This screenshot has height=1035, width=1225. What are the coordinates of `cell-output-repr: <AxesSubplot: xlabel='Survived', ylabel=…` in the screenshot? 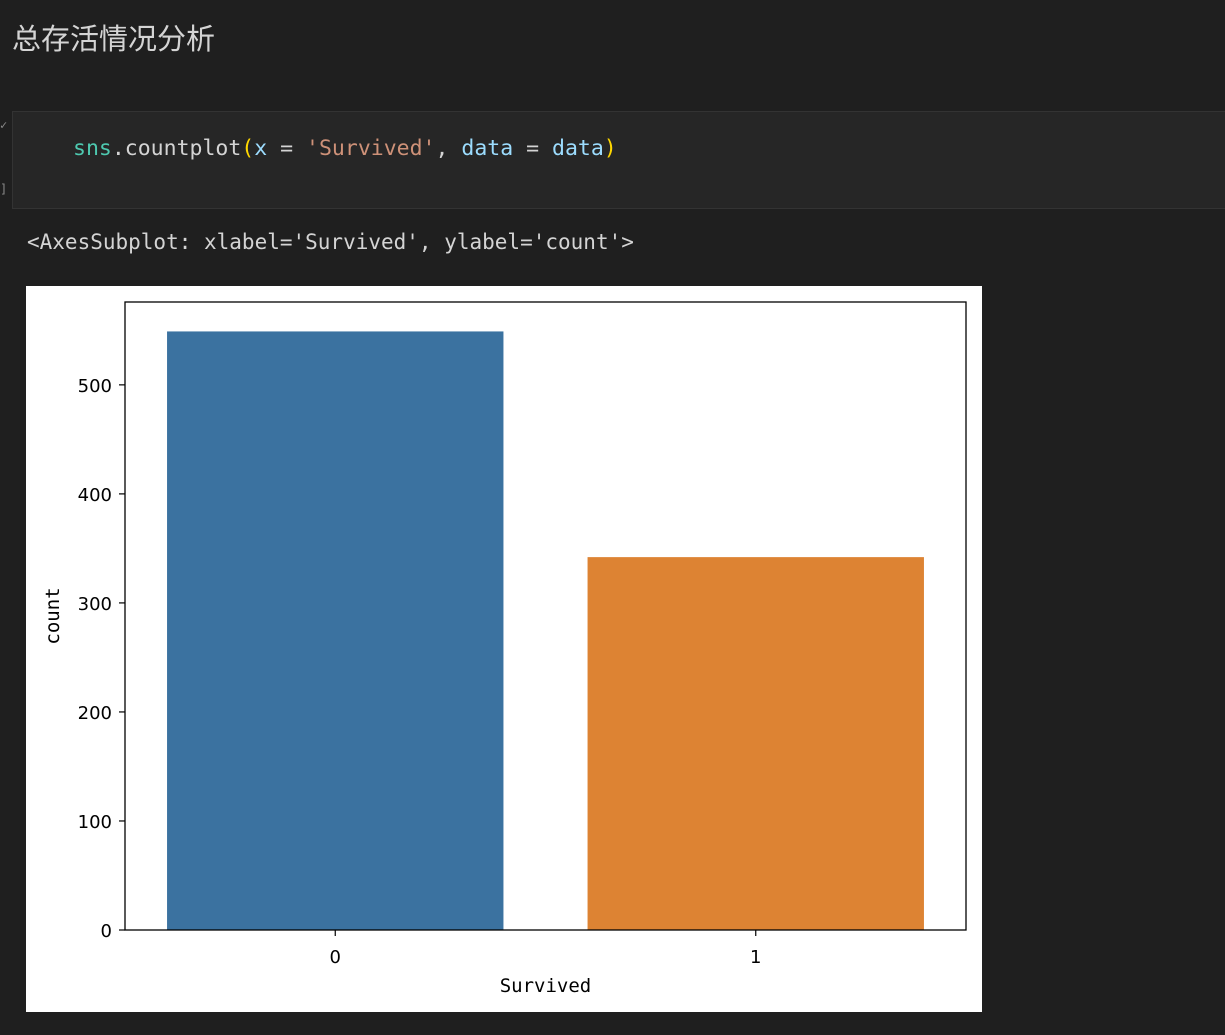 It's located at (330, 242).